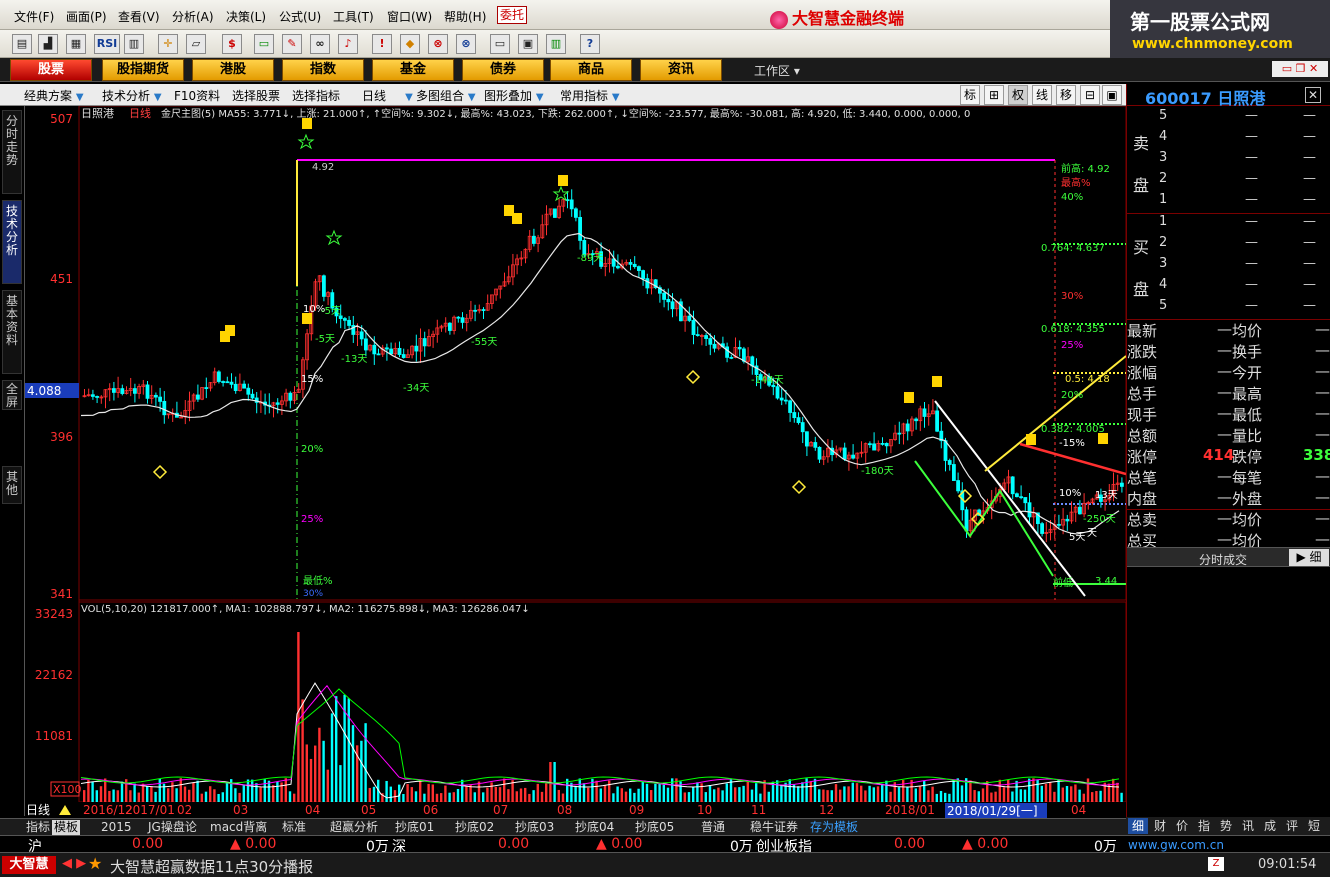  I want to click on money-icon: ▭, so click(264, 44).